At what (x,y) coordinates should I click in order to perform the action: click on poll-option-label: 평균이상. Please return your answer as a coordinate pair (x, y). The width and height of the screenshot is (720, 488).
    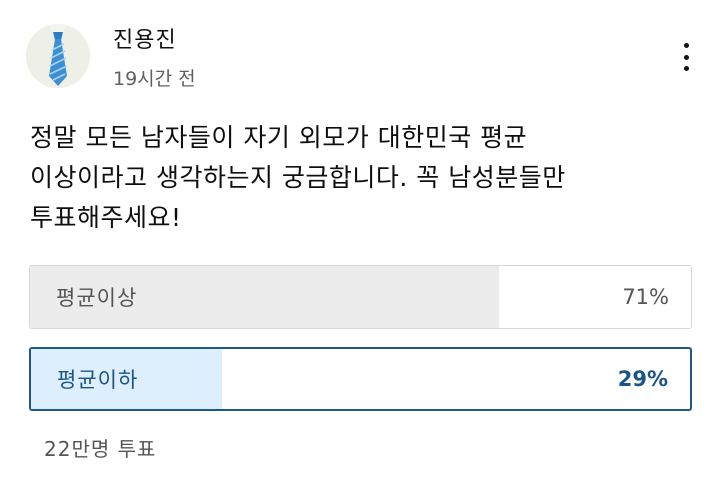
    Looking at the image, I should click on (97, 298).